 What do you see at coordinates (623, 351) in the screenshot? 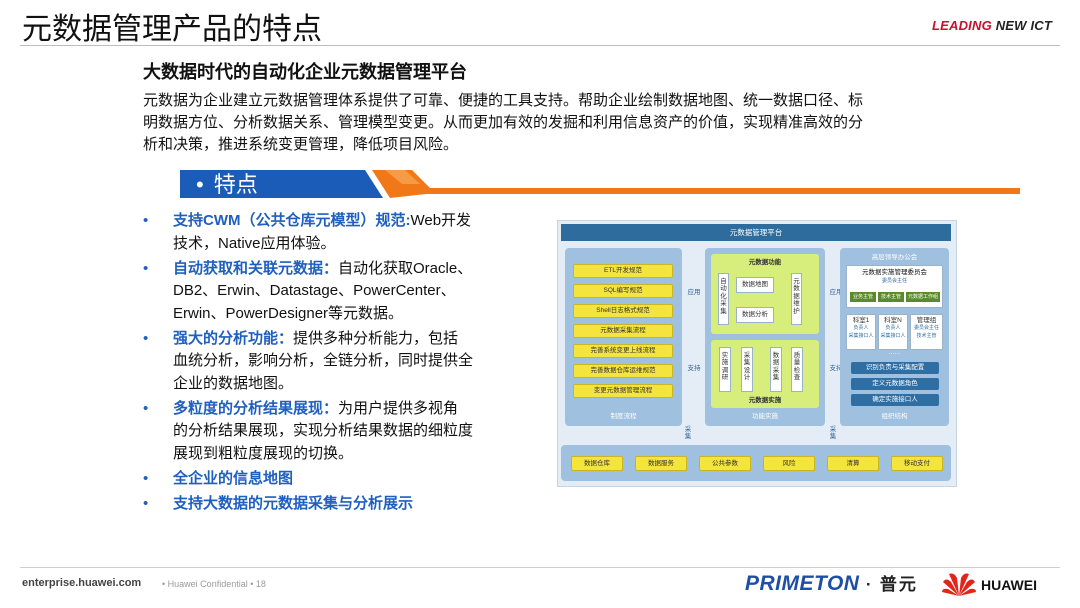
I see `rule-item: 完善系统变更上线流程` at bounding box center [623, 351].